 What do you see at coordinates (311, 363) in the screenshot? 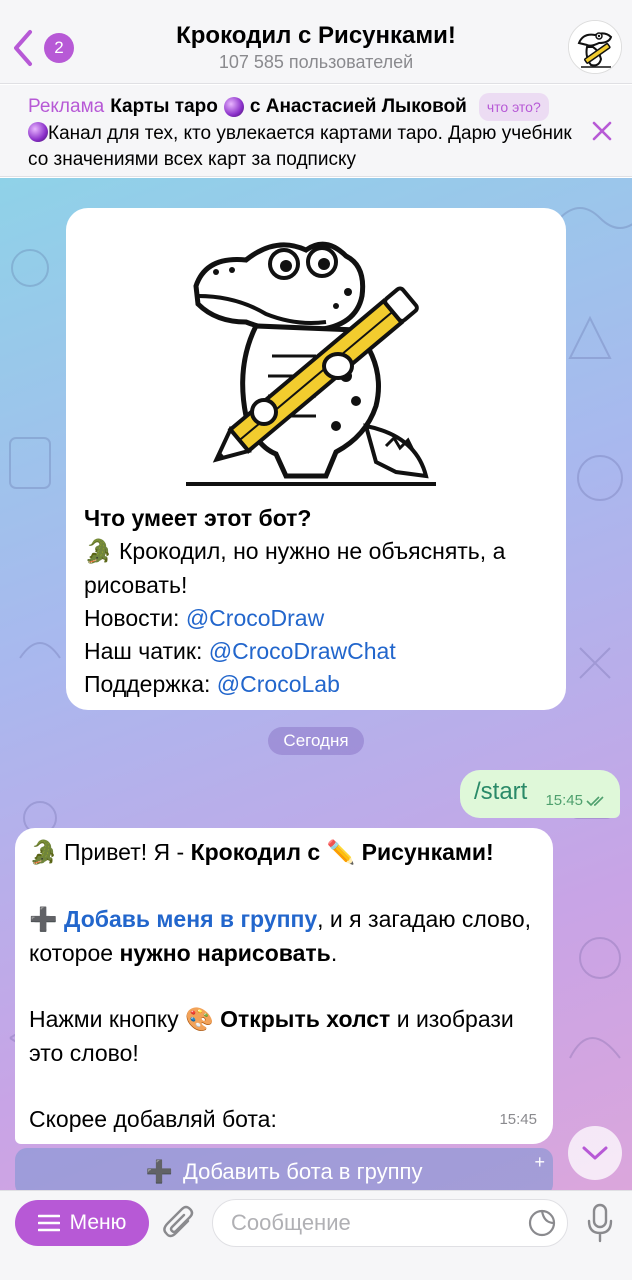
I see `crocodile-with-pencil-image` at bounding box center [311, 363].